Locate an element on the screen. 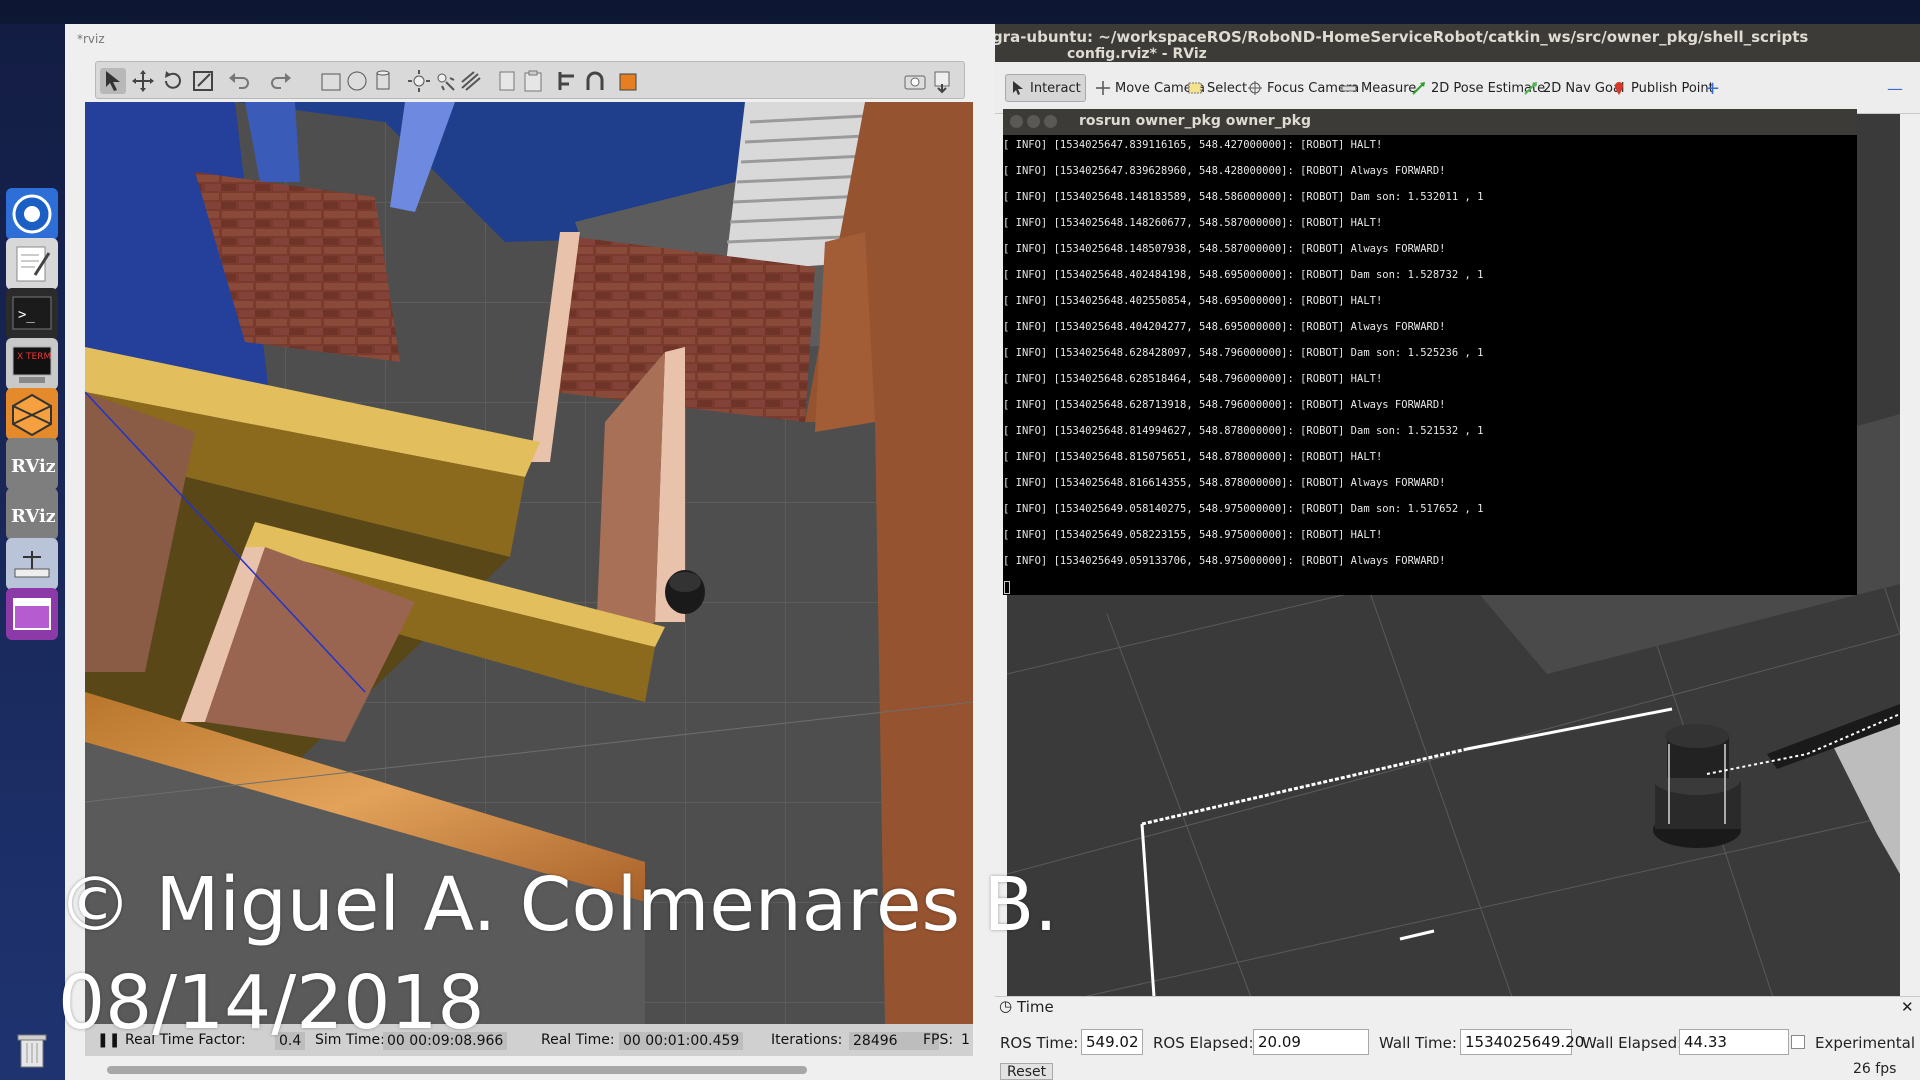 The height and width of the screenshot is (1080, 1920). text-editor-icon is located at coordinates (32, 264).